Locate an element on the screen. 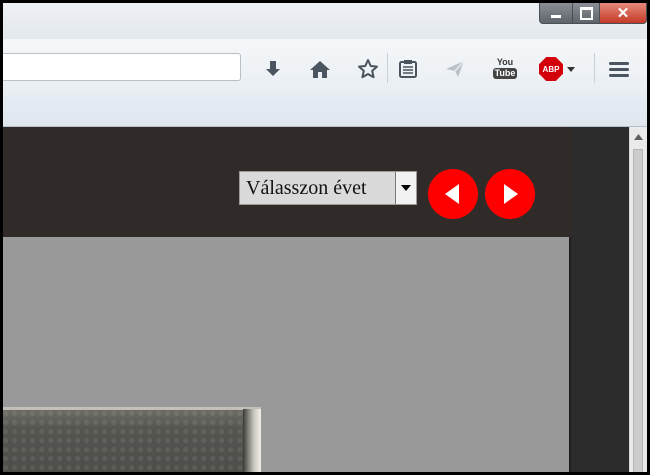  arrow-left-icon is located at coordinates (452, 194).